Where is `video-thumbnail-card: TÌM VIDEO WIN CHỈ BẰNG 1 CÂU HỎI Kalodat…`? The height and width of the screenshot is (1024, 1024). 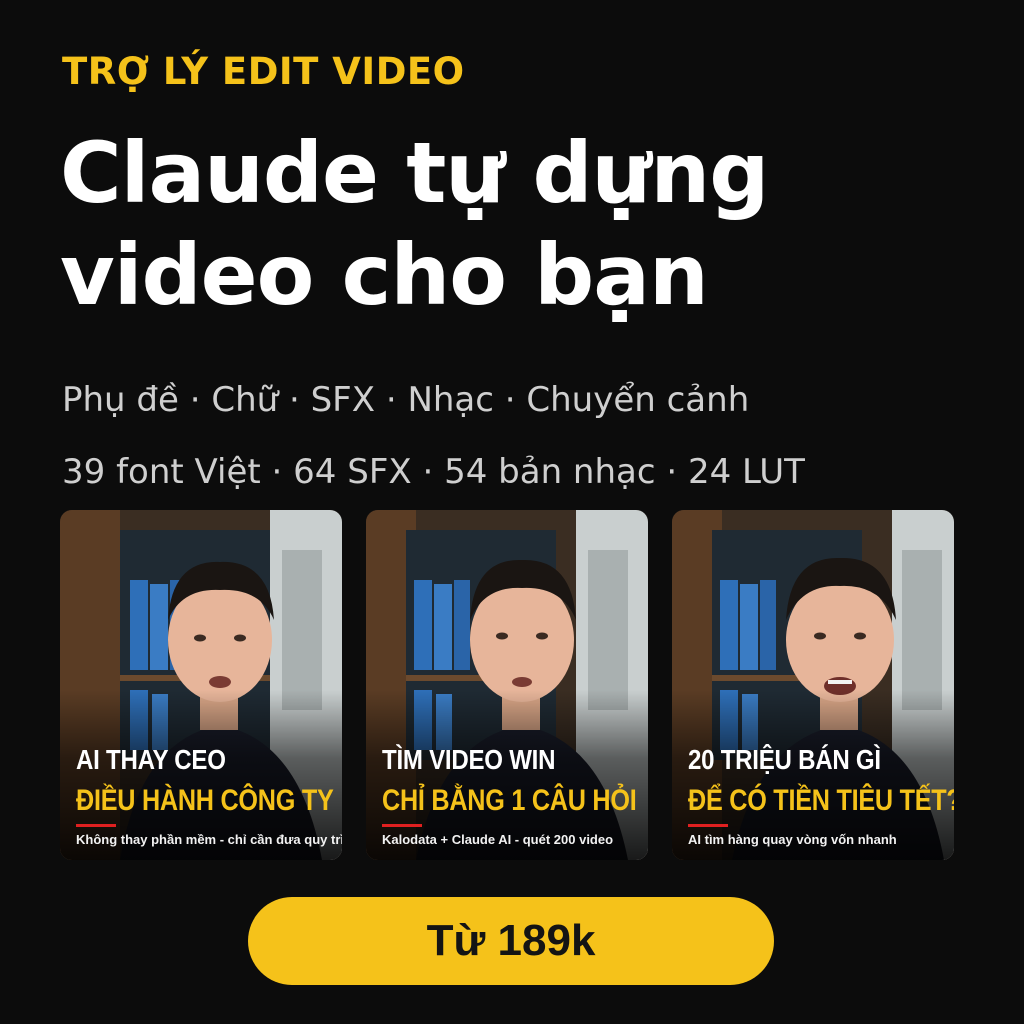 video-thumbnail-card: TÌM VIDEO WIN CHỈ BẰNG 1 CÂU HỎI Kalodat… is located at coordinates (507, 685).